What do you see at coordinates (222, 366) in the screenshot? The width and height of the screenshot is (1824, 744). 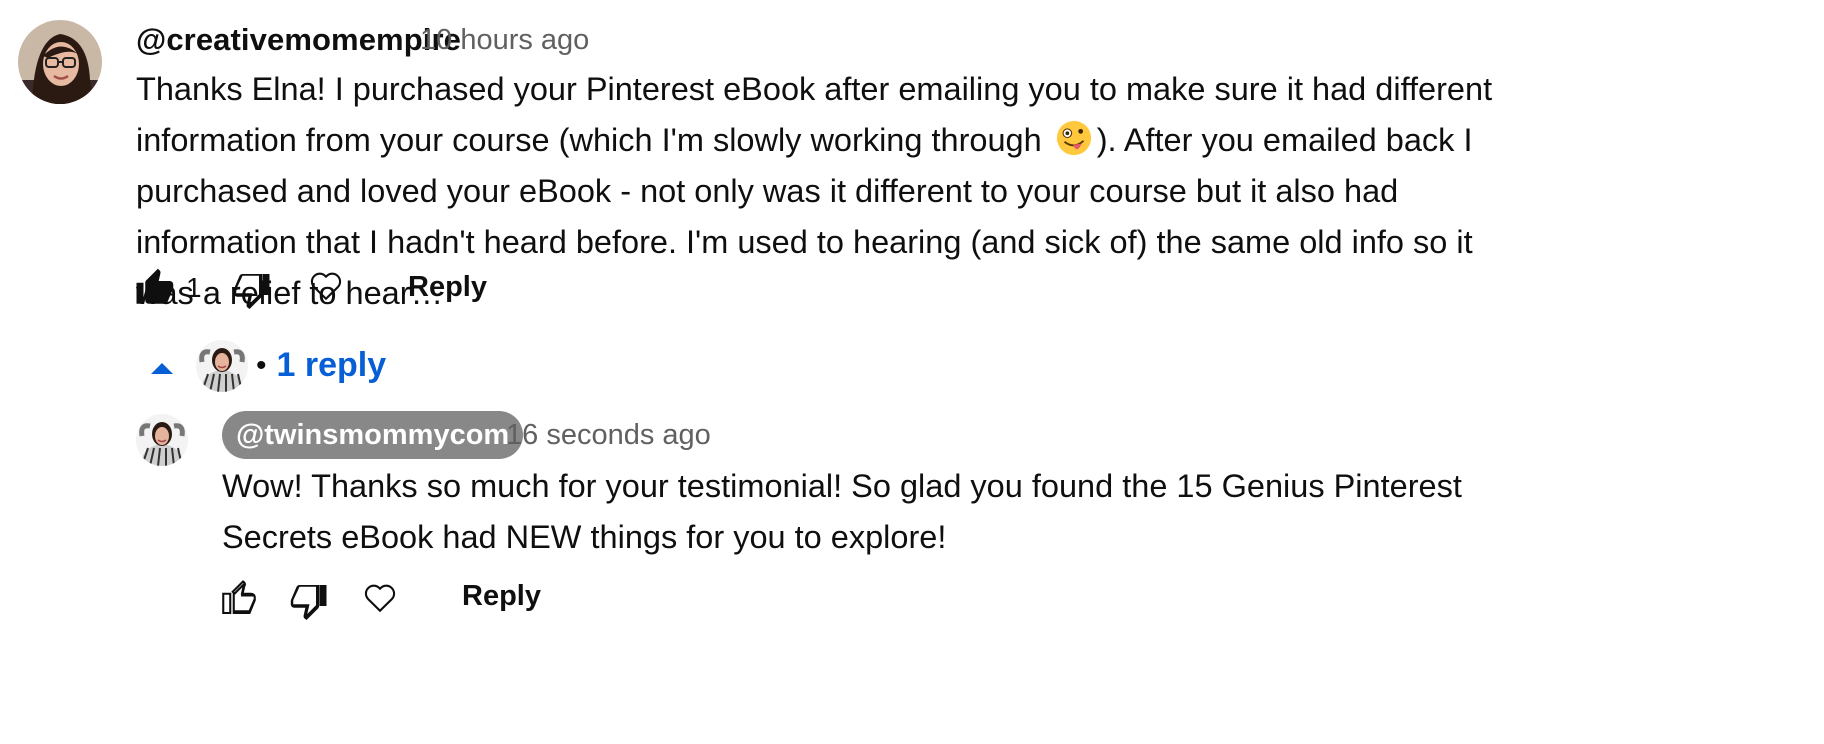 I see `creator-reply-avatar-small` at bounding box center [222, 366].